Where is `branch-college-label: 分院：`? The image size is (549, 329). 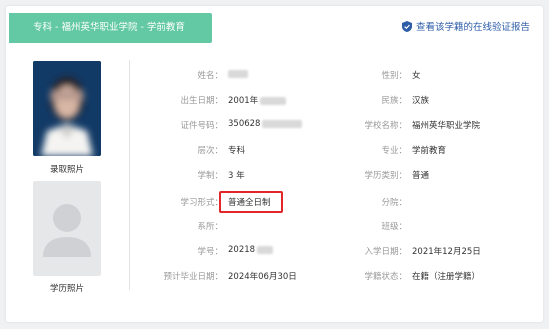 branch-college-label: 分院： is located at coordinates (394, 203).